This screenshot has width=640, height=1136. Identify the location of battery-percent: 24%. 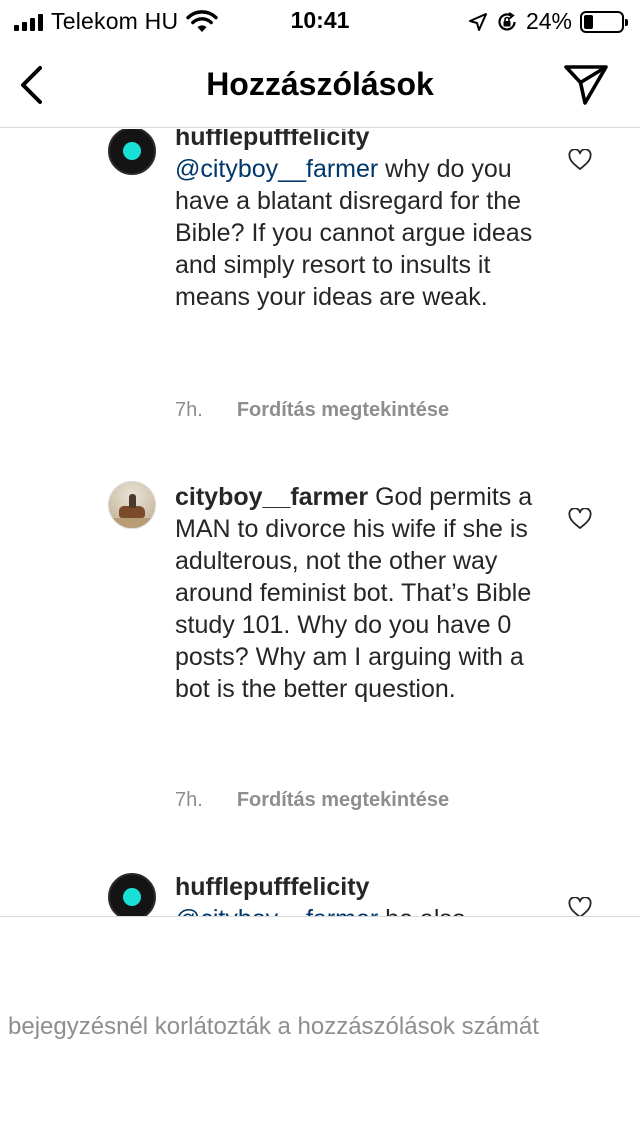
(548, 21).